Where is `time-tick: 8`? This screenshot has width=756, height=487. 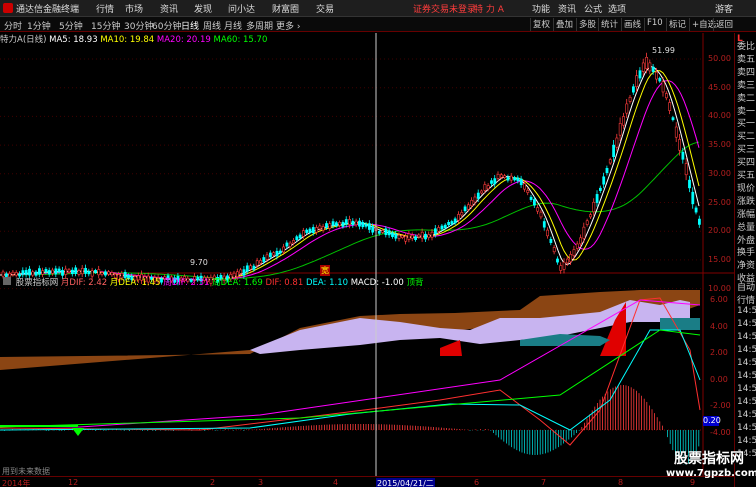
time-tick: 8 is located at coordinates (621, 482).